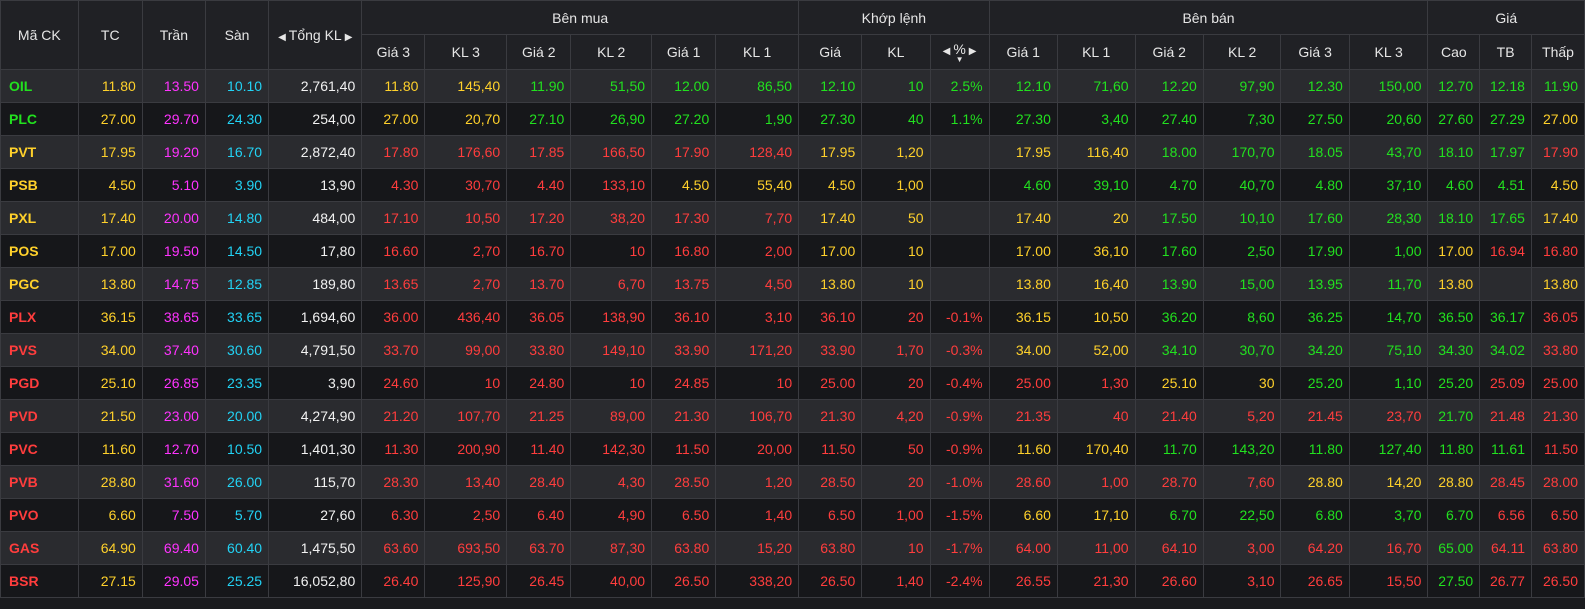 This screenshot has height=609, width=1585. I want to click on col-header-sell-vol-3: KL 3, so click(1388, 52).